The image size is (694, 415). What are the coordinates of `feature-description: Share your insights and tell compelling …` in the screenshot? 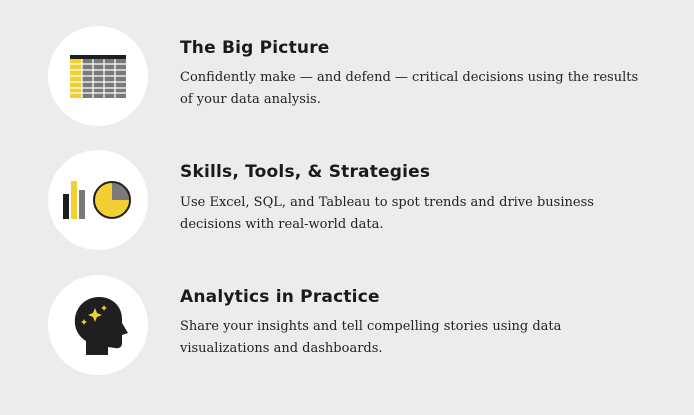 It's located at (371, 337).